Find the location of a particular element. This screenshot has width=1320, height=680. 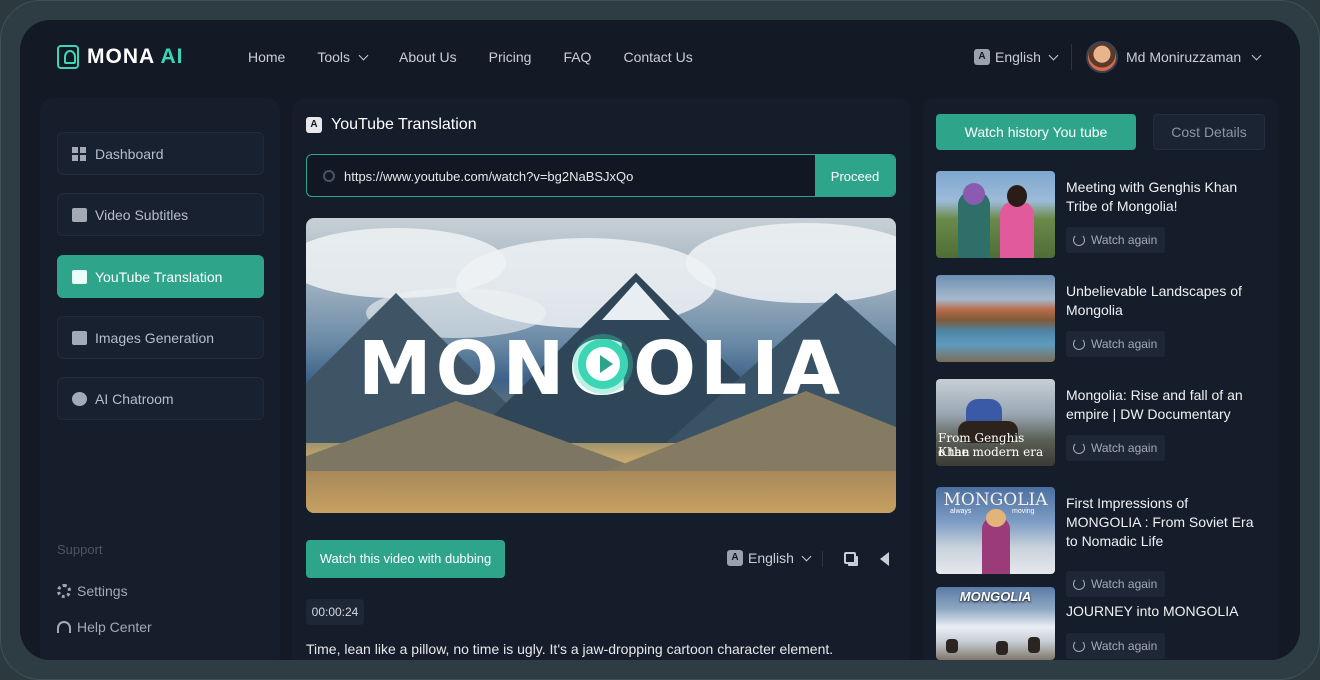

settings-link: Settings is located at coordinates (92, 591).